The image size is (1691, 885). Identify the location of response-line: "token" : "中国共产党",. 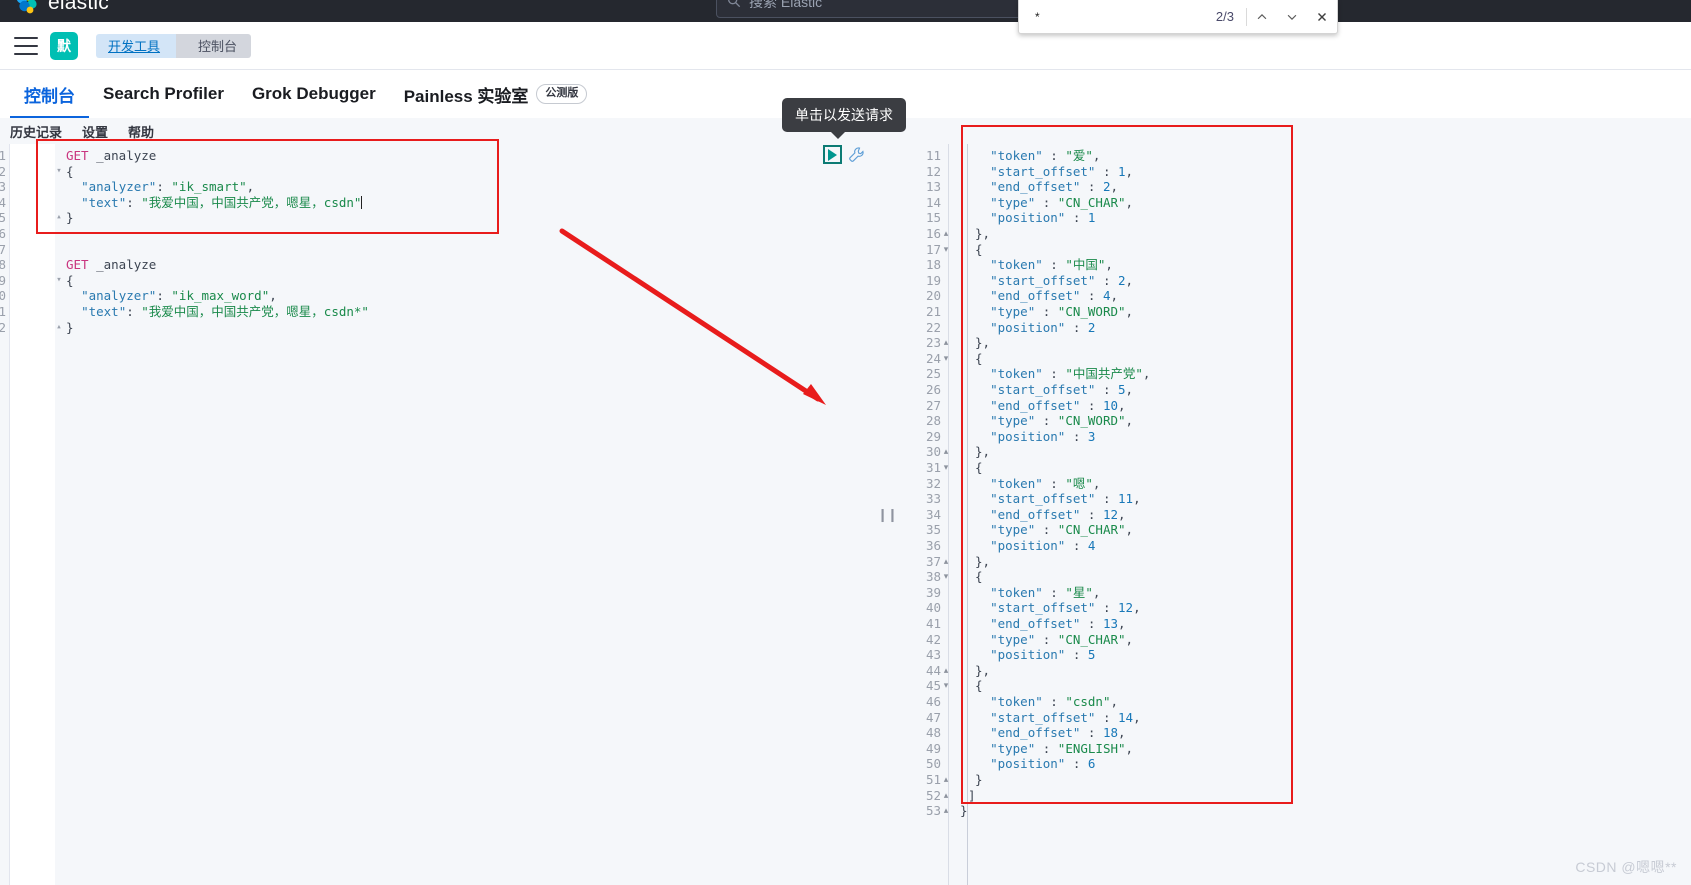
(1070, 374).